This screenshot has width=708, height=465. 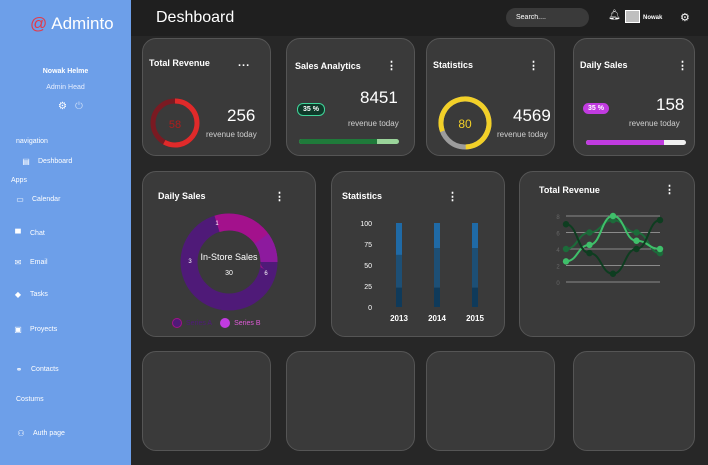 I want to click on sidebar-item-label: Tasks, so click(x=39, y=294).